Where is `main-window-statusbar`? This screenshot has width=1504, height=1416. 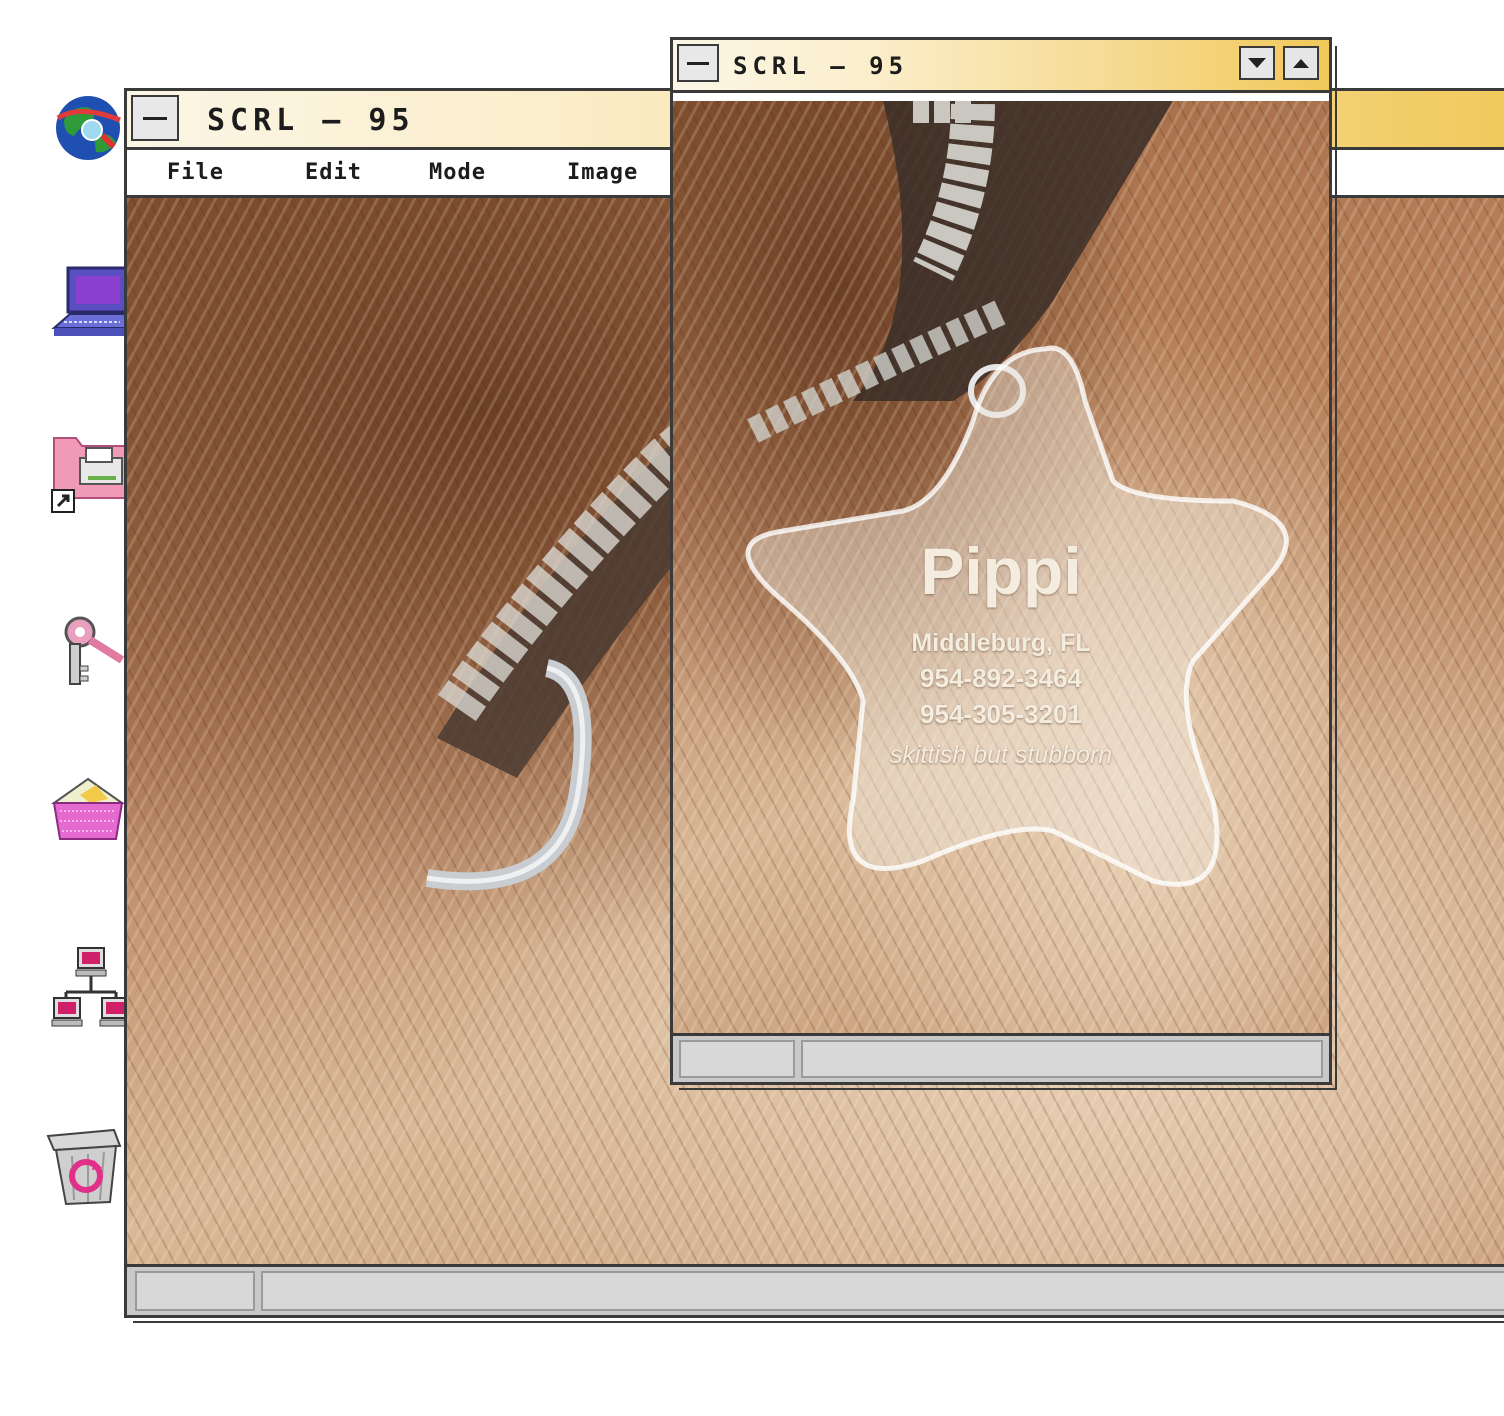
main-window-statusbar is located at coordinates (815, 1289).